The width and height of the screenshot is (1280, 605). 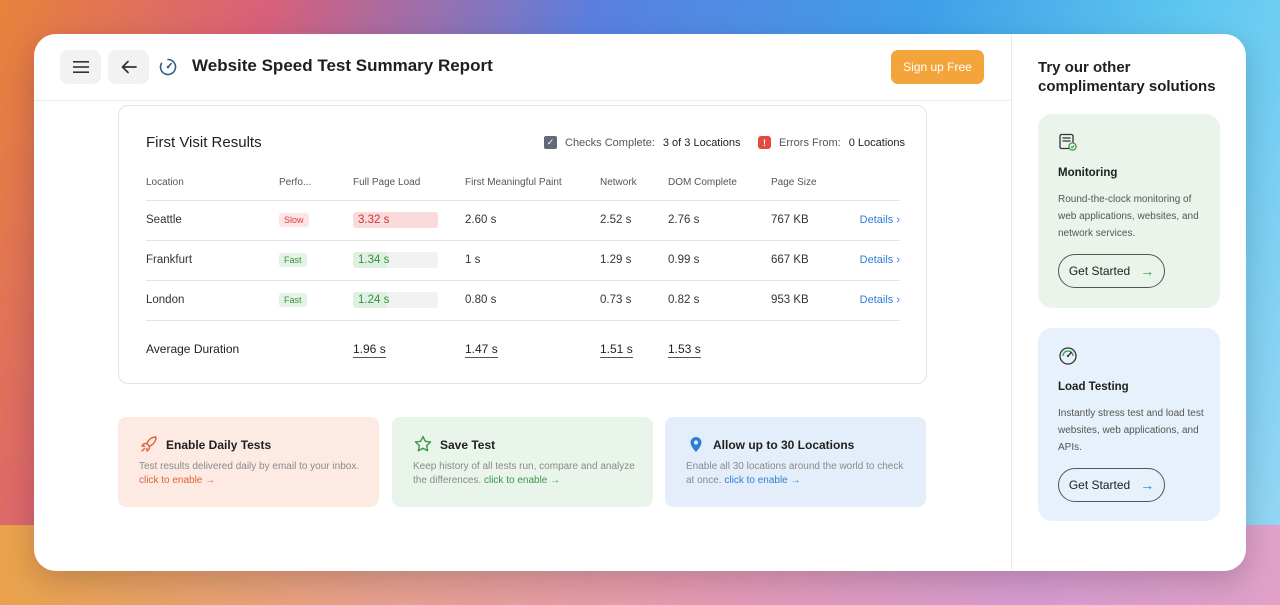 What do you see at coordinates (294, 220) in the screenshot?
I see `status-badge: Slow` at bounding box center [294, 220].